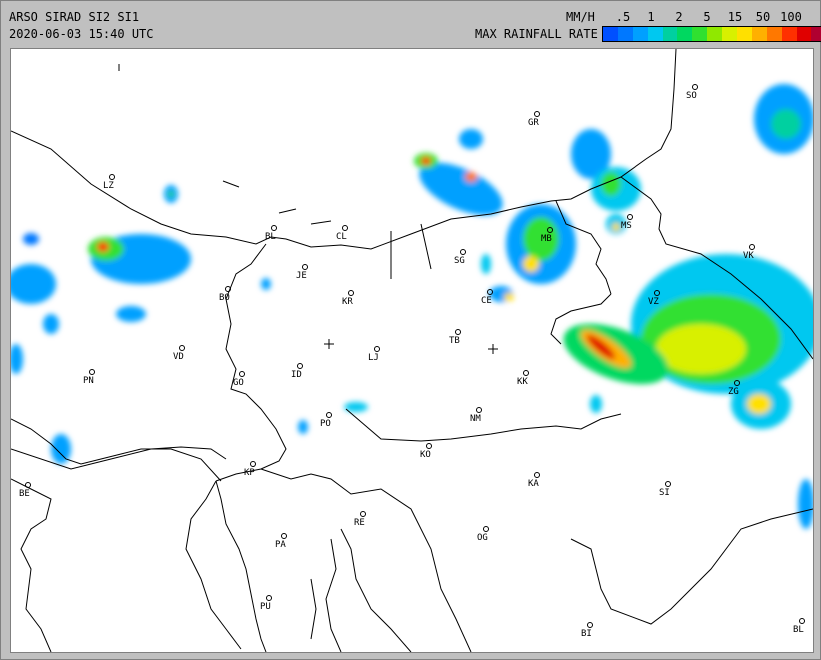 The width and height of the screenshot is (821, 660). I want to click on city-label: SG, so click(459, 261).